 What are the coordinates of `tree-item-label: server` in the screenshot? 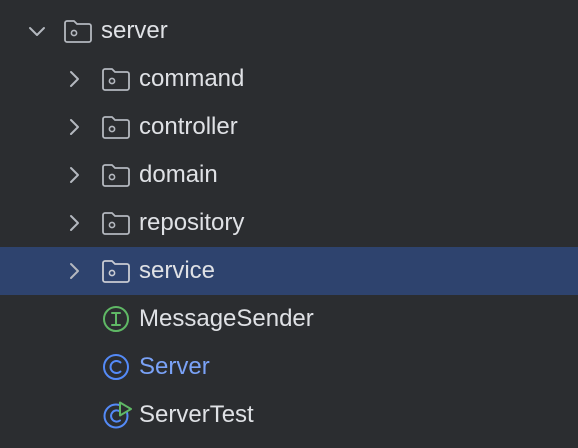 It's located at (134, 30).